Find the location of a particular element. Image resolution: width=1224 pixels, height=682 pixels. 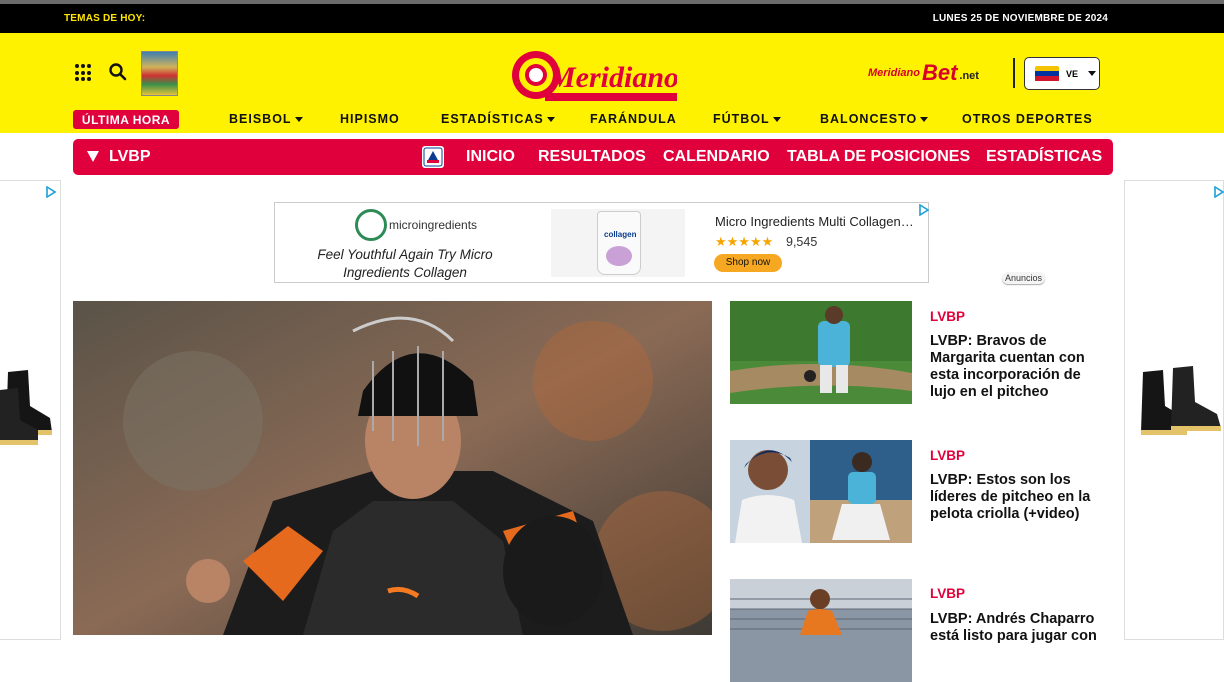

nav-item-otros-deportes: OTROS DEPORTES is located at coordinates (1027, 119).